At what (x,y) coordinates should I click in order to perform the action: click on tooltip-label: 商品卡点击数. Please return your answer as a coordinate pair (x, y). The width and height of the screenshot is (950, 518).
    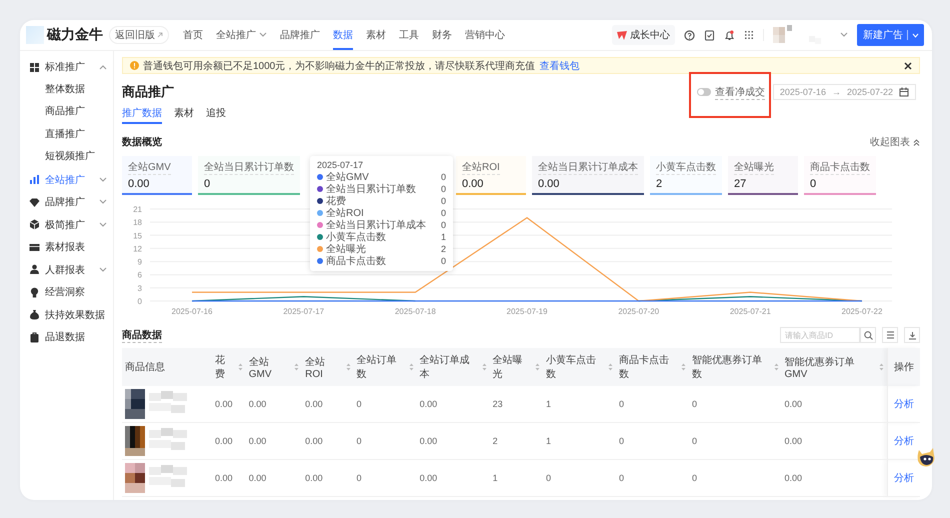
    Looking at the image, I should click on (356, 261).